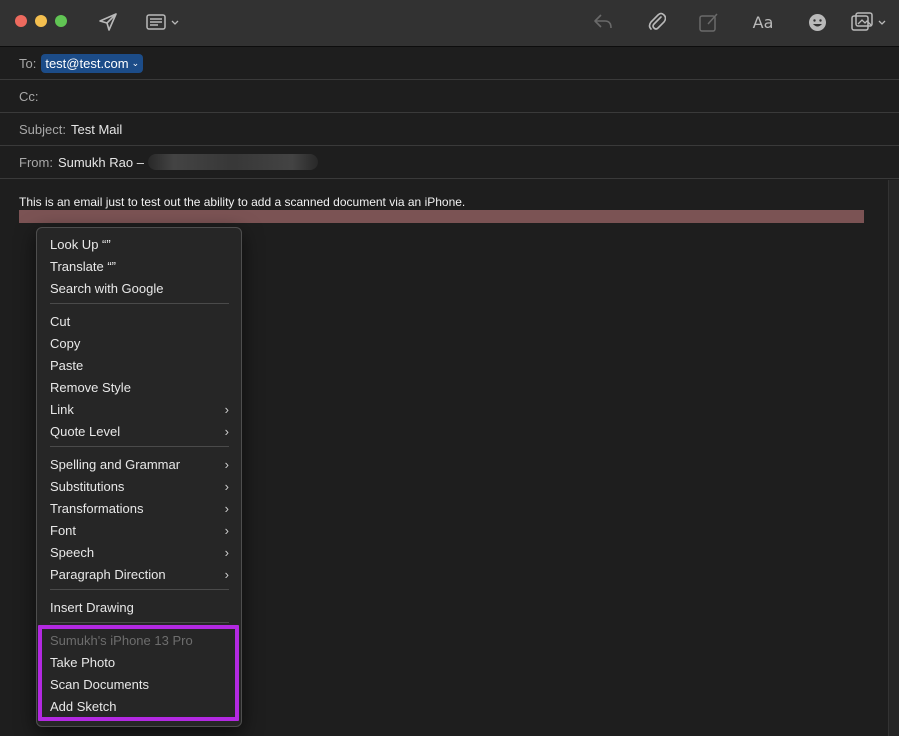  What do you see at coordinates (108, 574) in the screenshot?
I see `menu-item-label: Paragraph Direction` at bounding box center [108, 574].